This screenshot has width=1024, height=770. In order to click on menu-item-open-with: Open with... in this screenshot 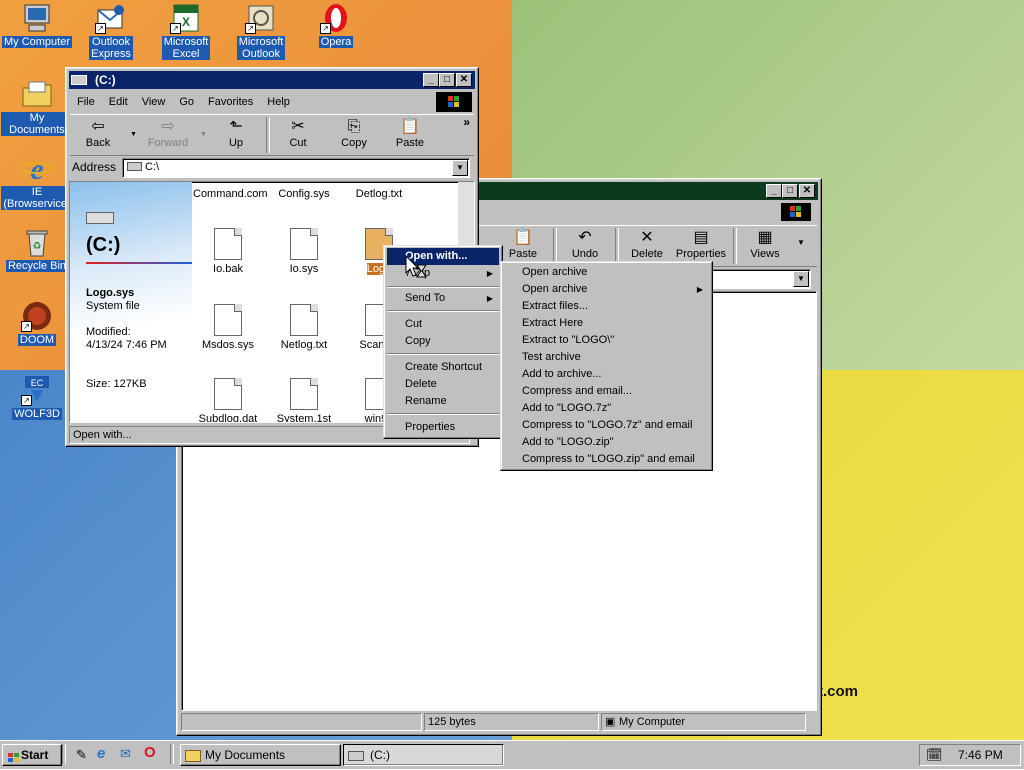, I will do `click(443, 256)`.